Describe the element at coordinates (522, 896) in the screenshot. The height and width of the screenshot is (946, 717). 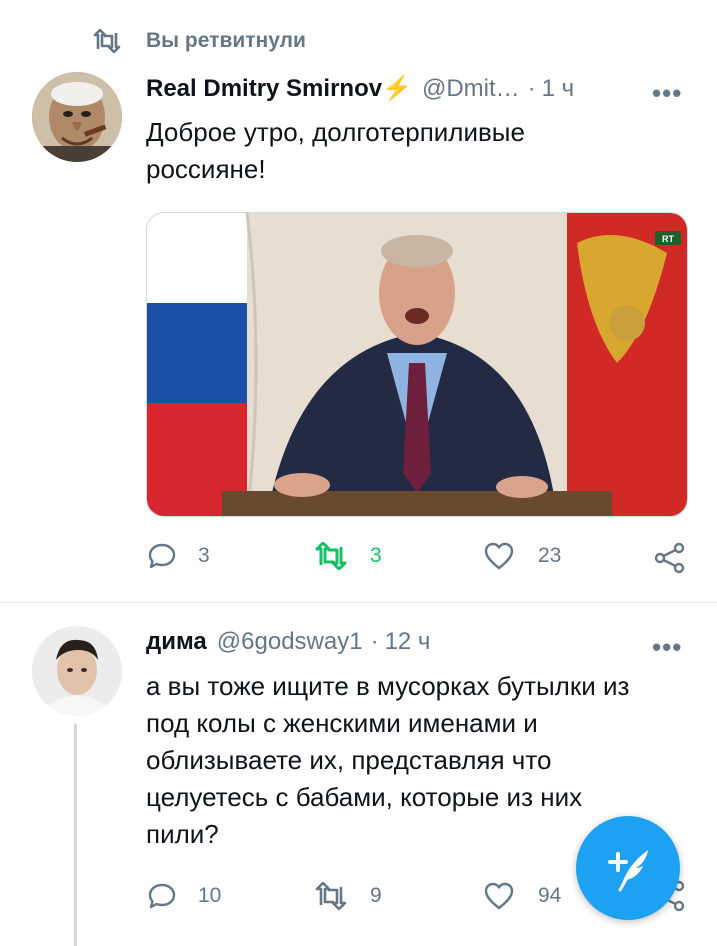
I see `like-button: 94` at that location.